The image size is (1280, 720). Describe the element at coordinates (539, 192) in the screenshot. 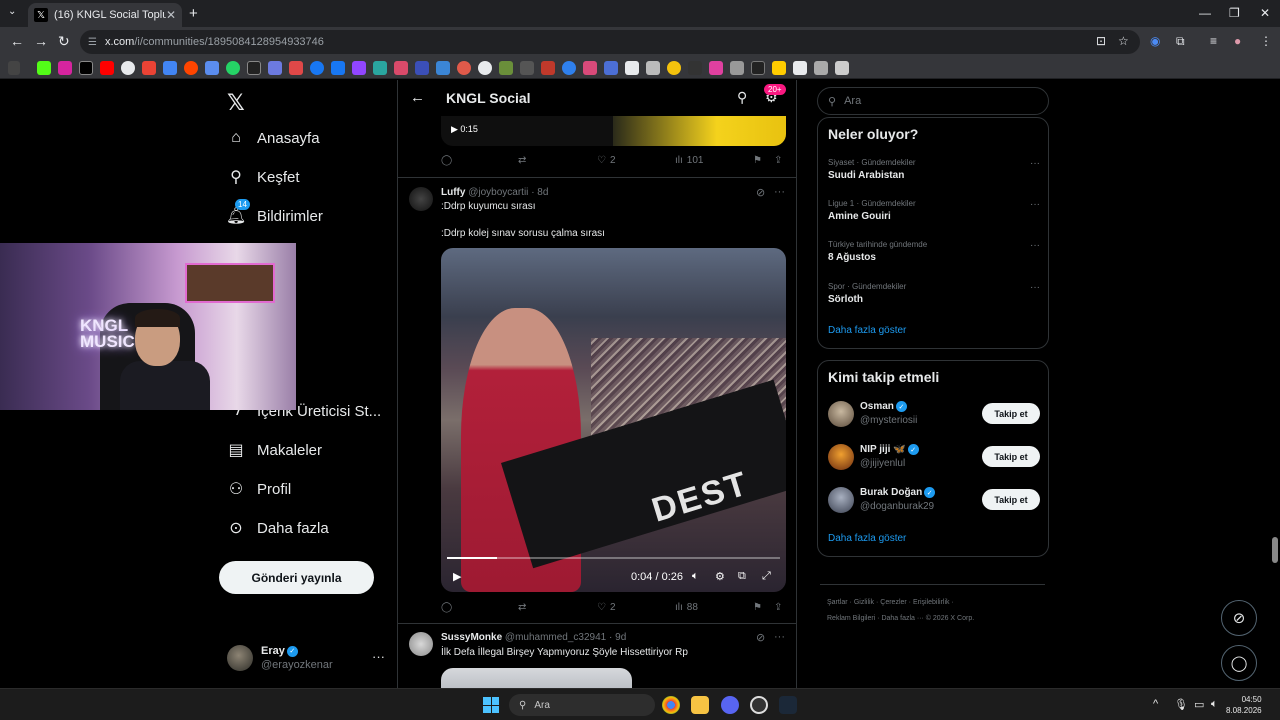

I see `post-time: · 8d` at that location.